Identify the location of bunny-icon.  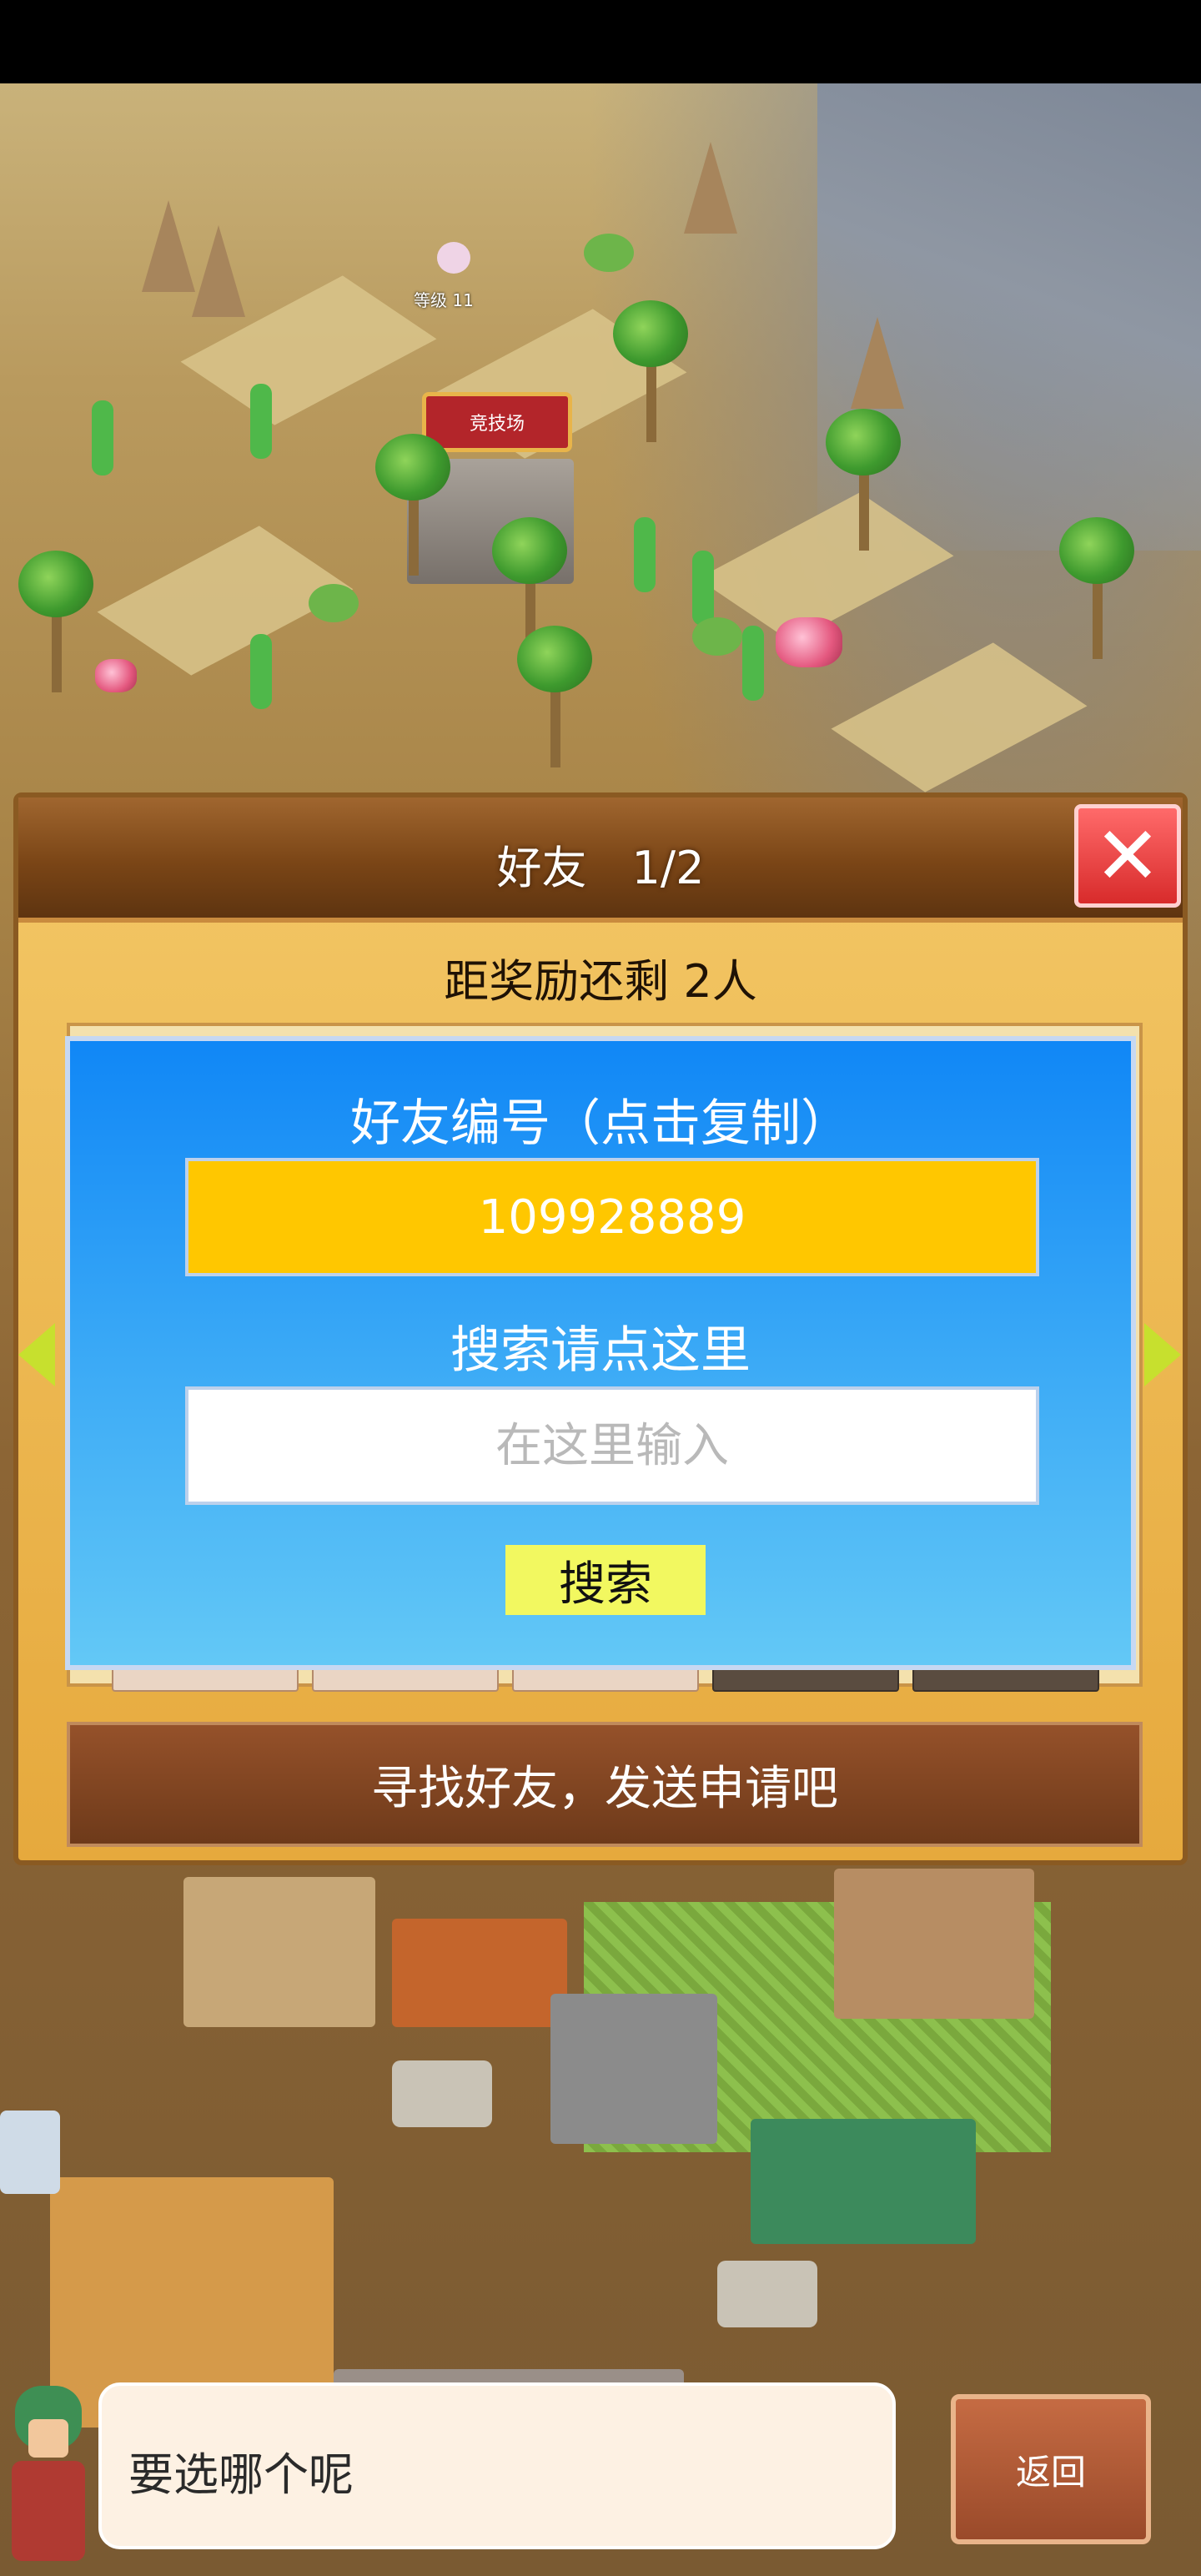
(453, 258).